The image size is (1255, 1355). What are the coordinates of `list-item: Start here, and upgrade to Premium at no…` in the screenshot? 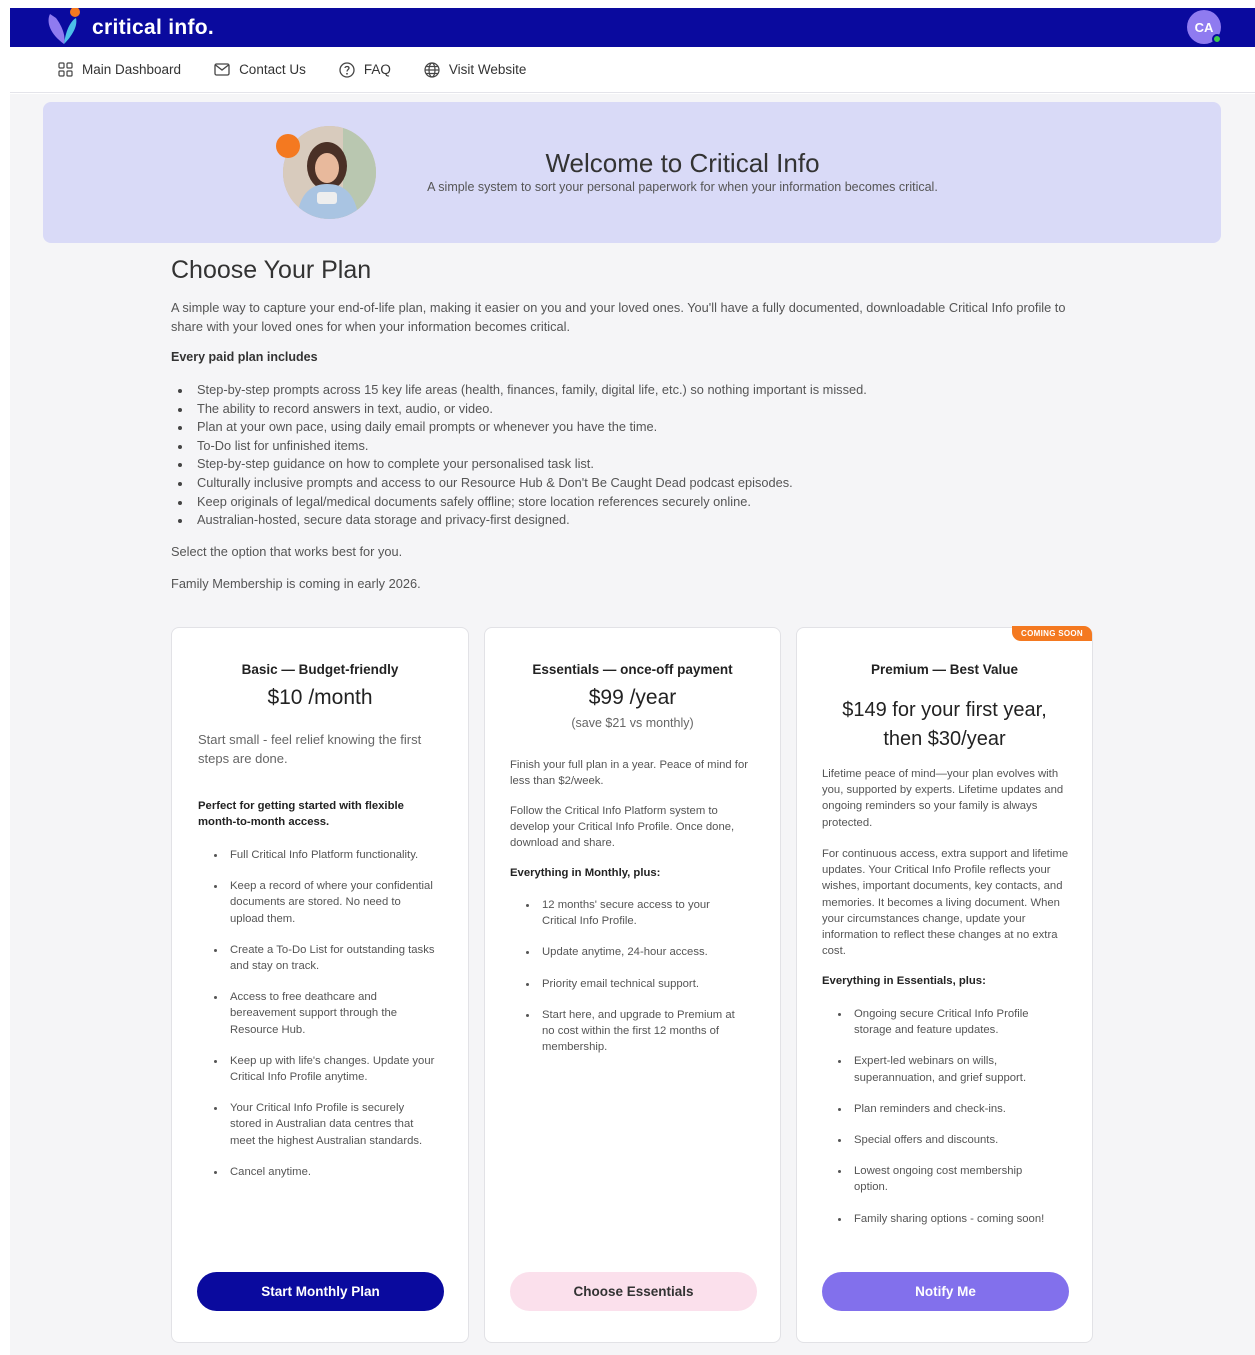 It's located at (634, 1031).